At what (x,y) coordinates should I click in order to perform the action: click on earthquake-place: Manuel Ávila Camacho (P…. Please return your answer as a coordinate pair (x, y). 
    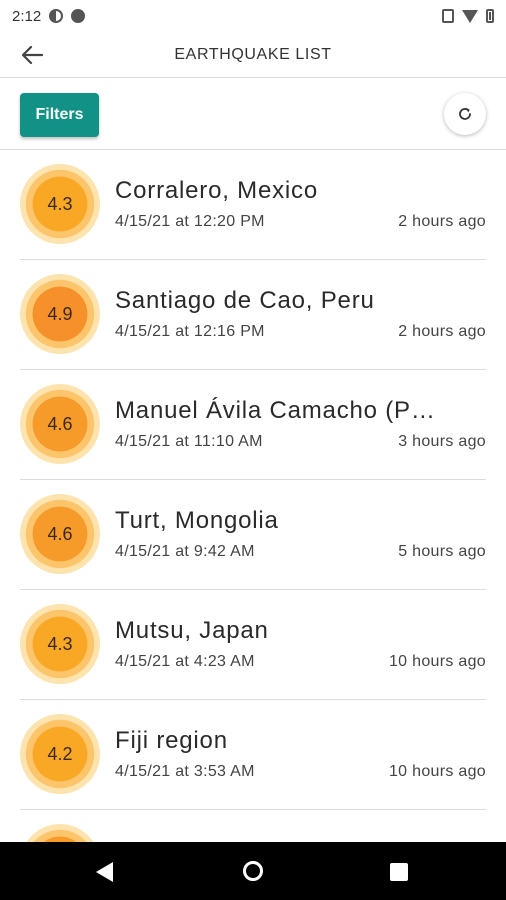
    Looking at the image, I should click on (275, 410).